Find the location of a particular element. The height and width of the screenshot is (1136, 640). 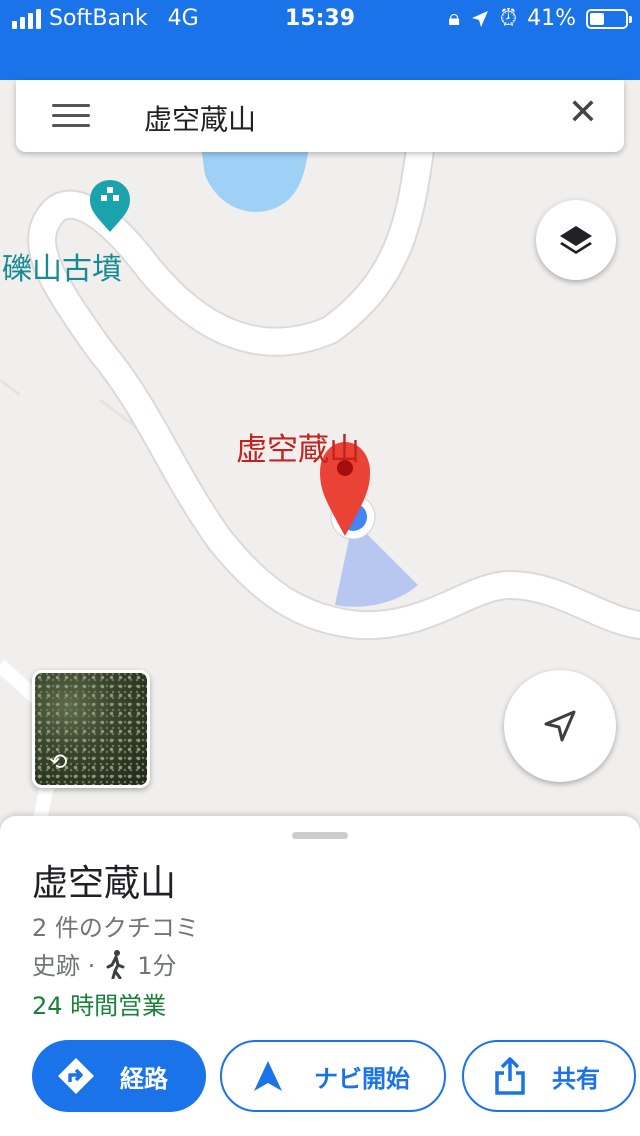

walk-time: 1分 is located at coordinates (157, 966).